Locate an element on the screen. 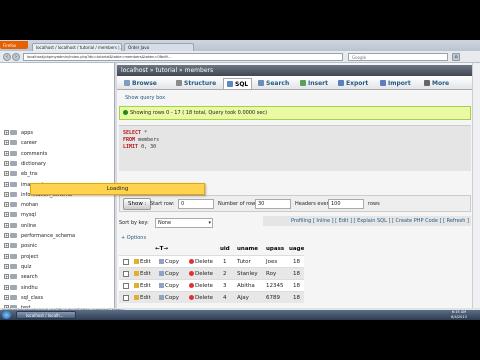 The image size is (480, 360). column-header-uid: uid is located at coordinates (225, 249).